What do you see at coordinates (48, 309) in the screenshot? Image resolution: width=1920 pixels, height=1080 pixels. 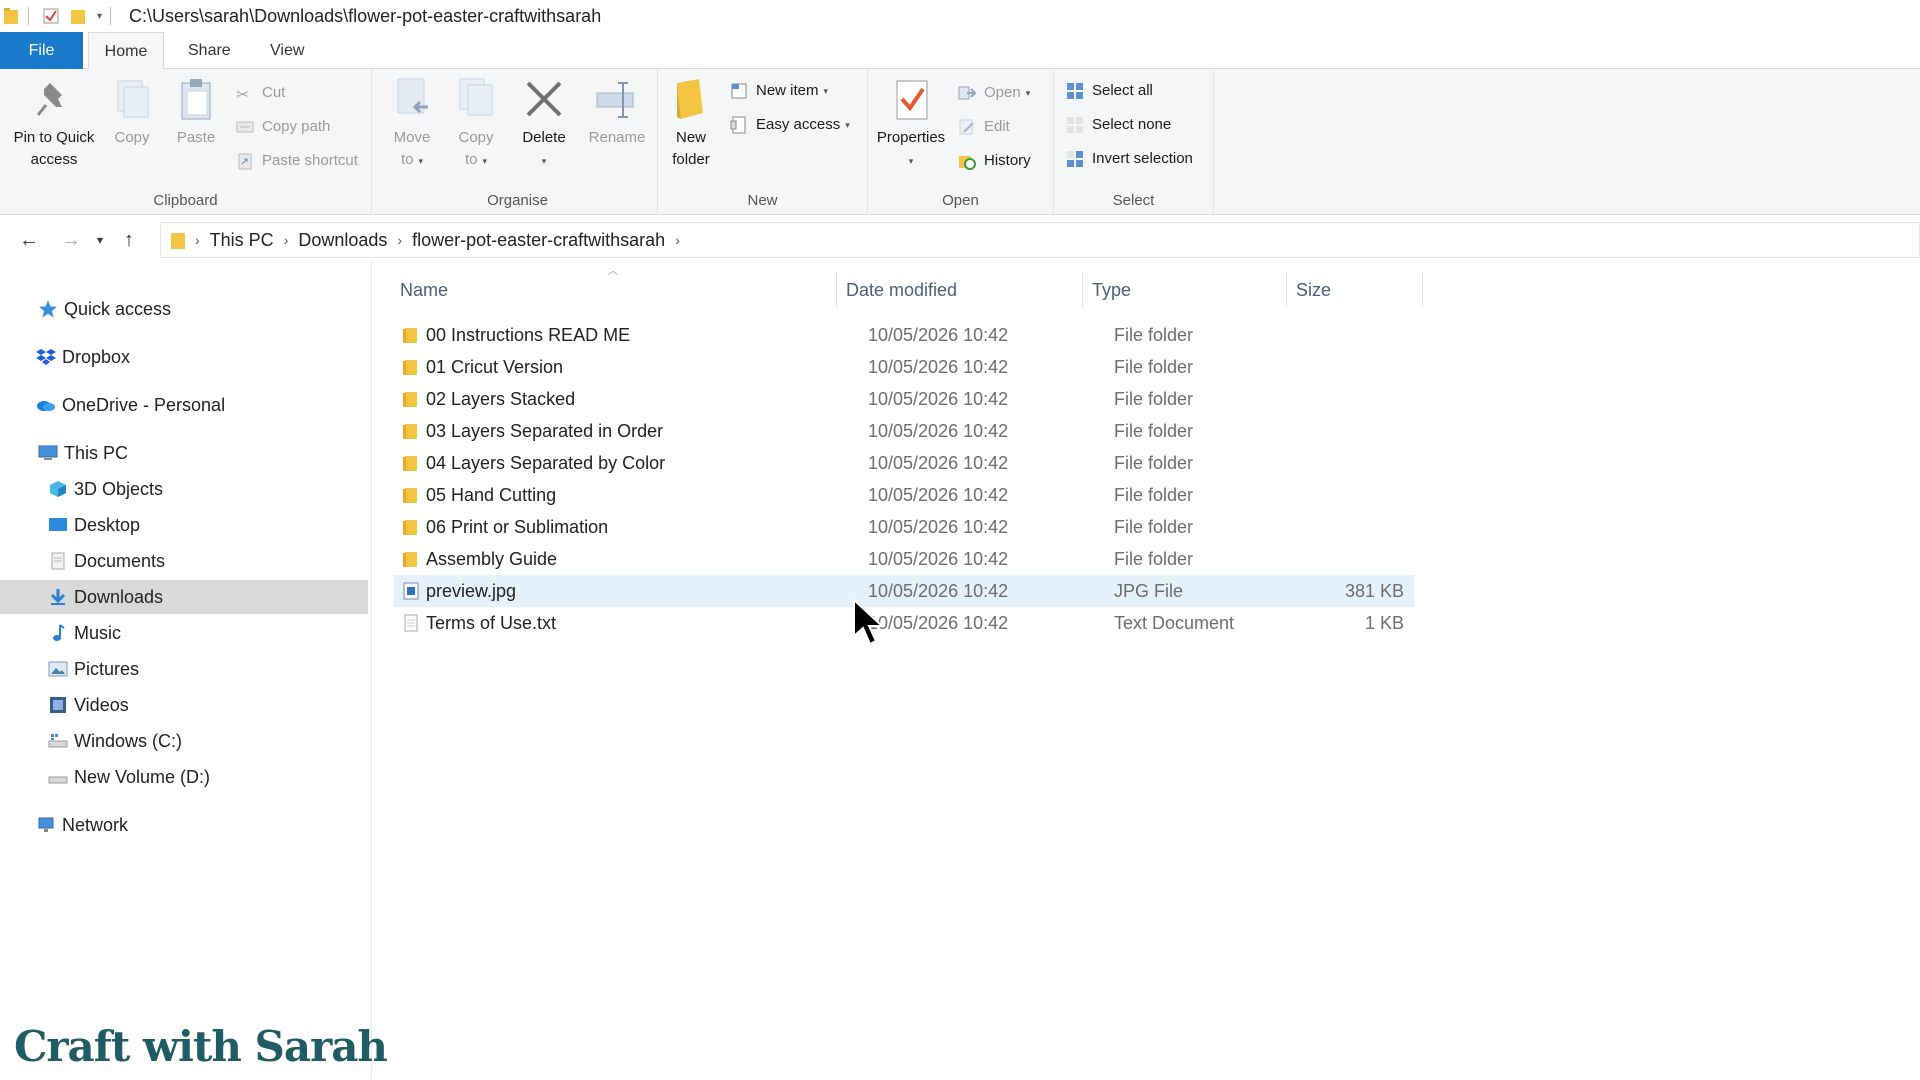 I see `star-icon` at bounding box center [48, 309].